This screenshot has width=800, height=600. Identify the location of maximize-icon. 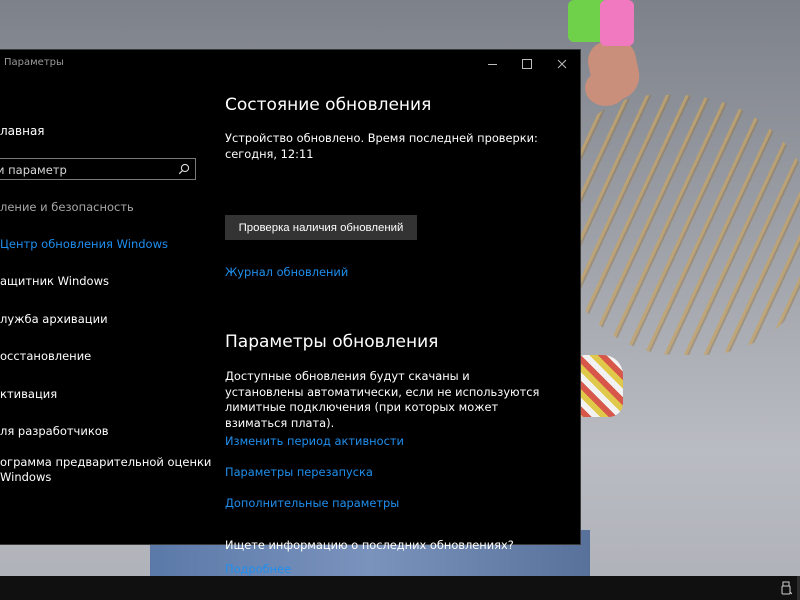
(527, 64).